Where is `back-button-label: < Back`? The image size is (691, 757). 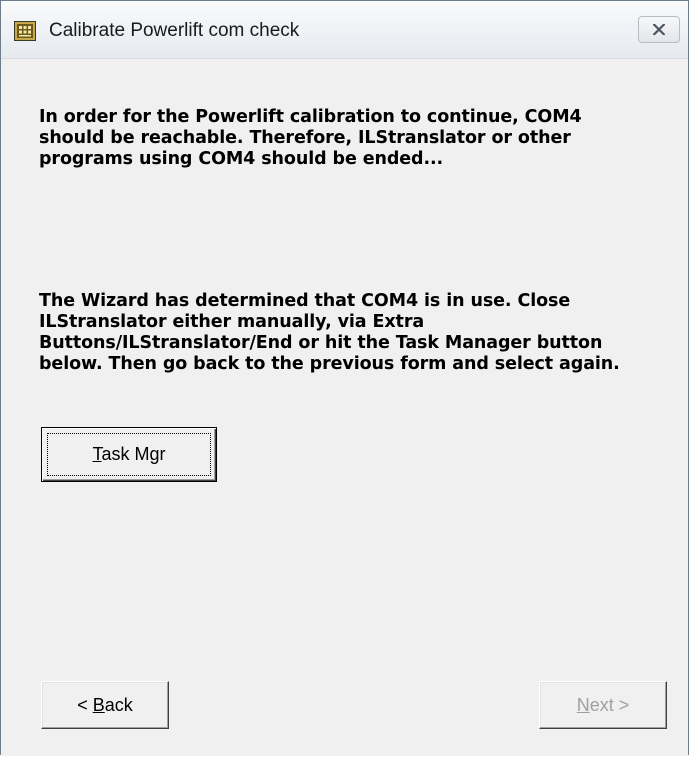
back-button-label: < Back is located at coordinates (105, 704).